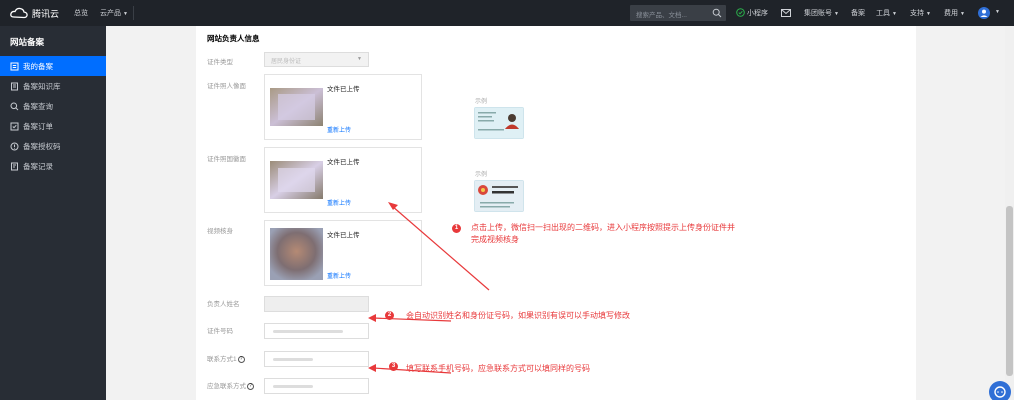  What do you see at coordinates (818, 13) in the screenshot?
I see `nav-group-account-label: 集团账号` at bounding box center [818, 13].